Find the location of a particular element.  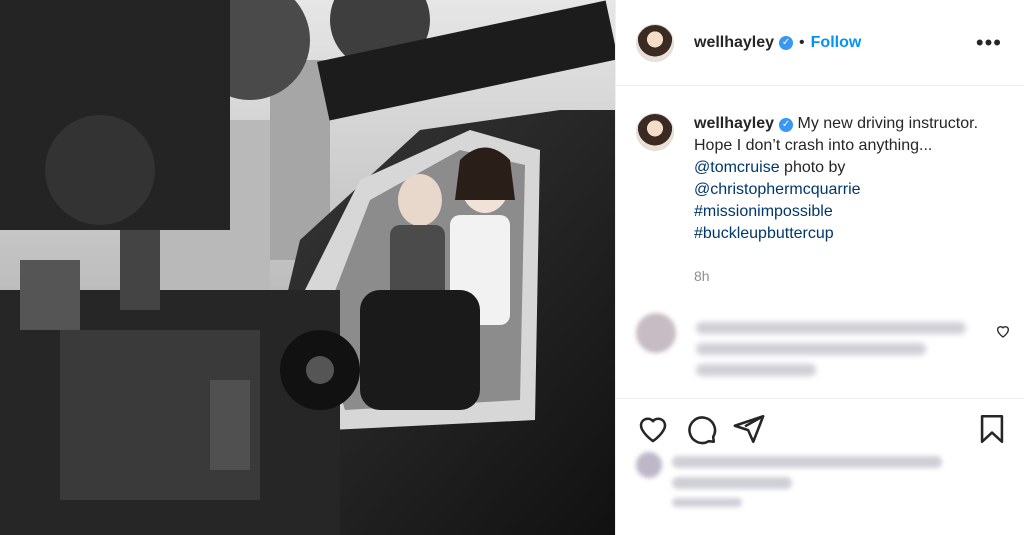

mention-christophermcquarrie: @christophermcquarrie is located at coordinates (777, 189).